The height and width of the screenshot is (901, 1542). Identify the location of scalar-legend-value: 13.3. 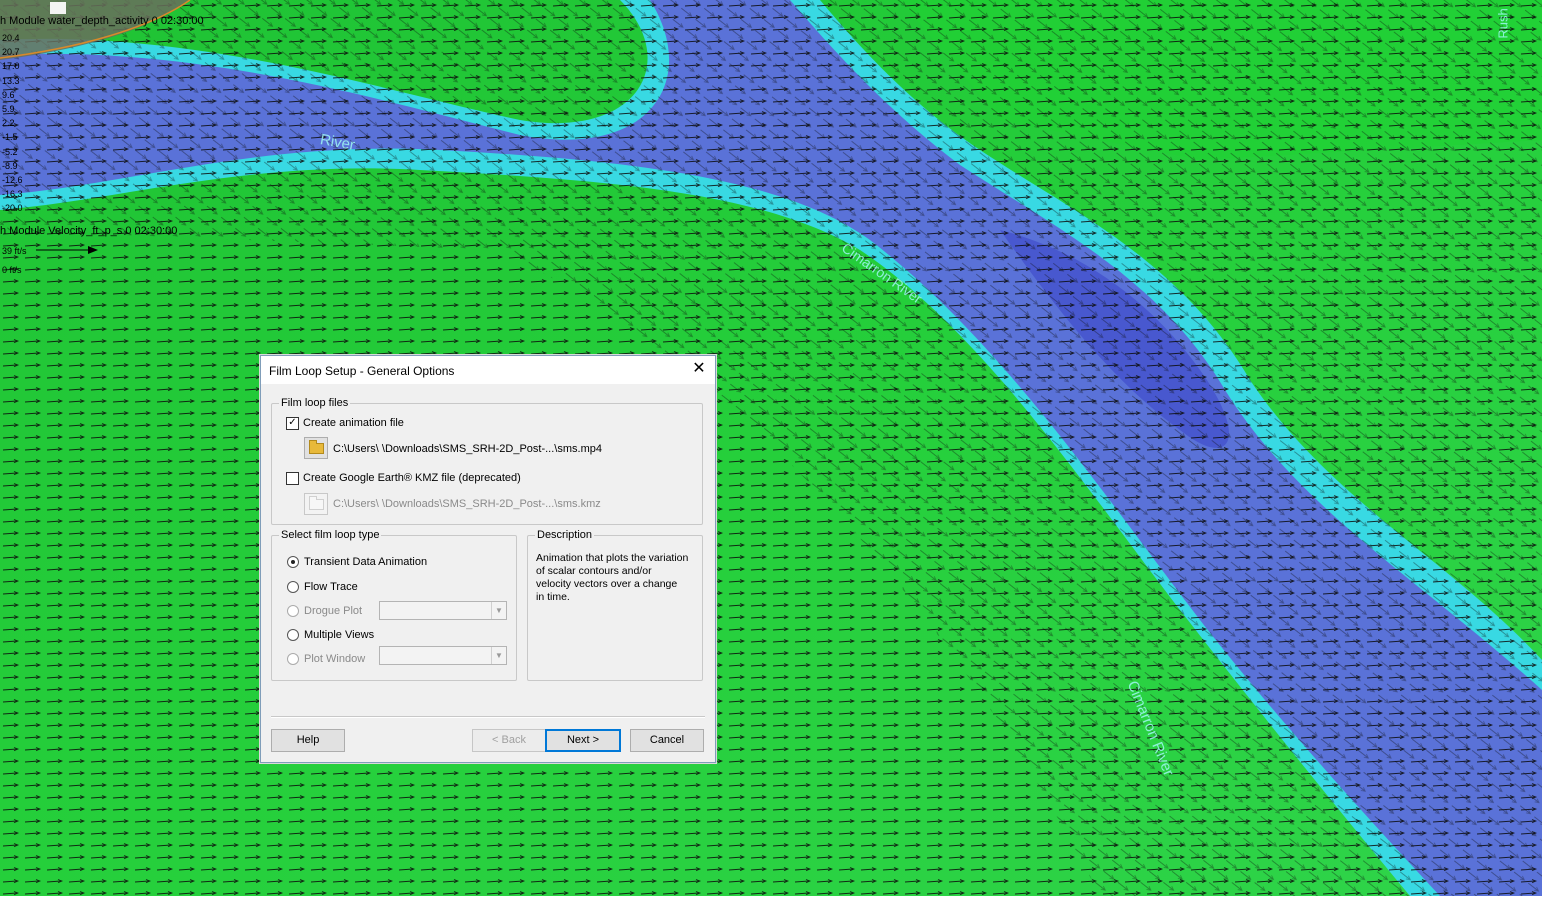
(11, 80).